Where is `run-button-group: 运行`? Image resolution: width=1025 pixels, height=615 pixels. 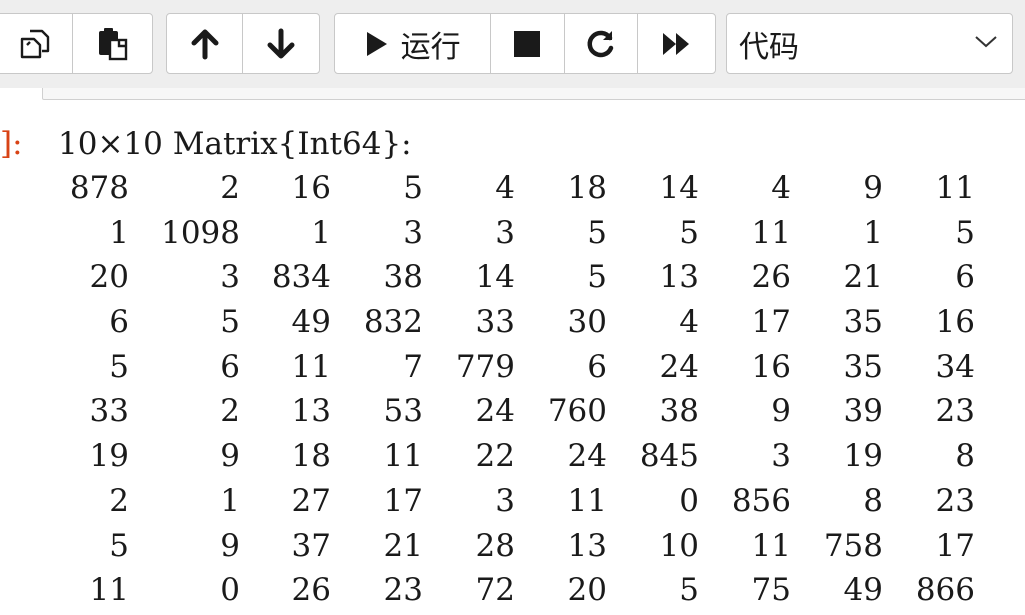
run-button-group: 运行 is located at coordinates (525, 43).